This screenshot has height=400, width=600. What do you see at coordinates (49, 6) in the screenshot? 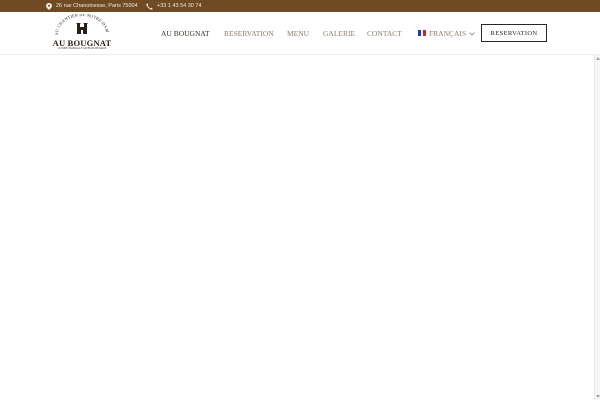
I see `map-pin-icon` at bounding box center [49, 6].